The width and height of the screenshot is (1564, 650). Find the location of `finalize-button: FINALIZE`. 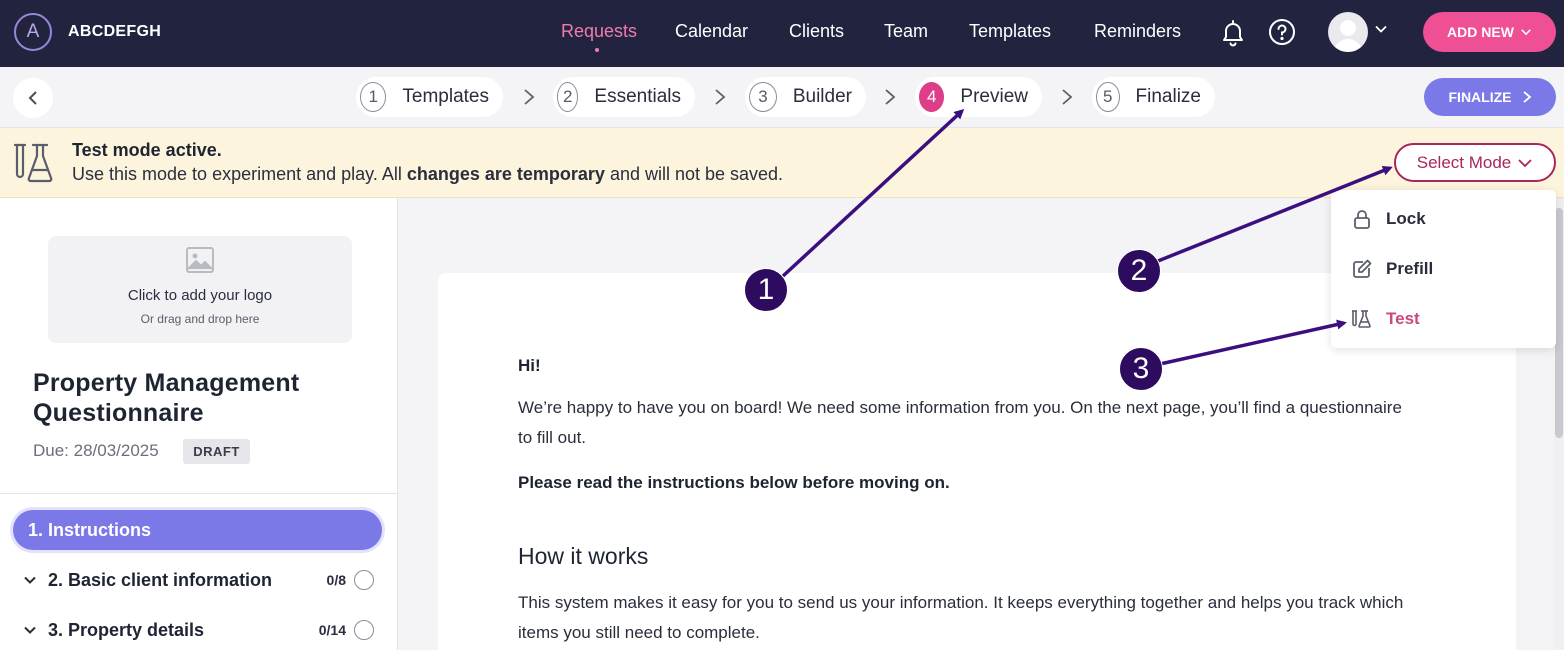

finalize-button: FINALIZE is located at coordinates (1490, 97).